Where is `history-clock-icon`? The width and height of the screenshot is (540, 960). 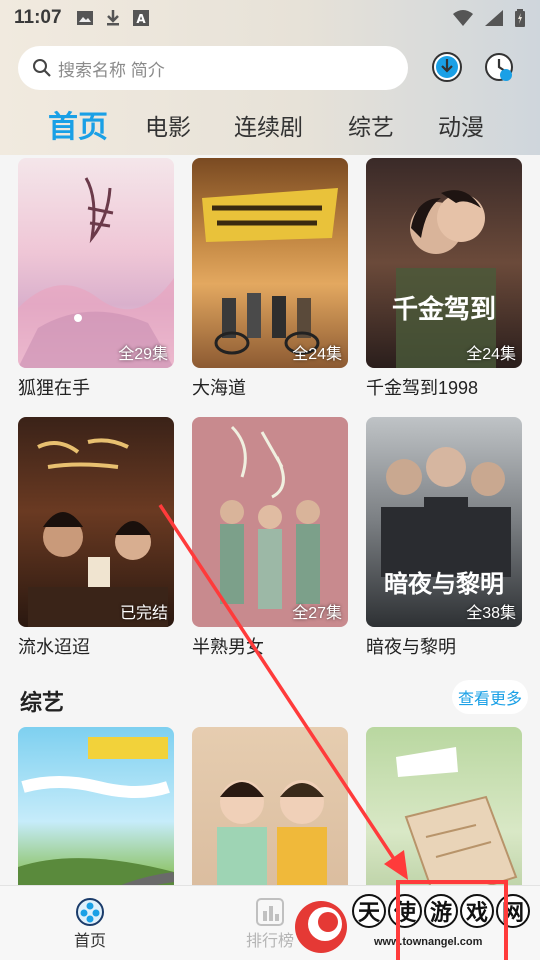 history-clock-icon is located at coordinates (499, 67).